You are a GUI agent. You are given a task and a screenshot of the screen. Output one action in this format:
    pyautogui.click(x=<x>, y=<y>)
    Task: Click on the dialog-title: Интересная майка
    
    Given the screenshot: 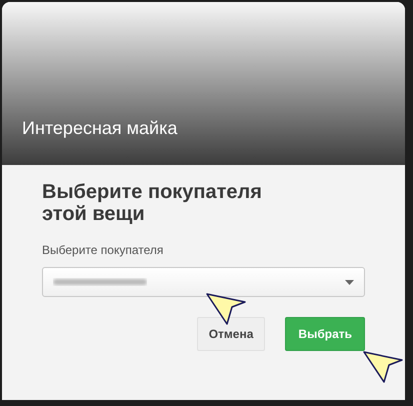 What is the action you would take?
    pyautogui.click(x=100, y=128)
    